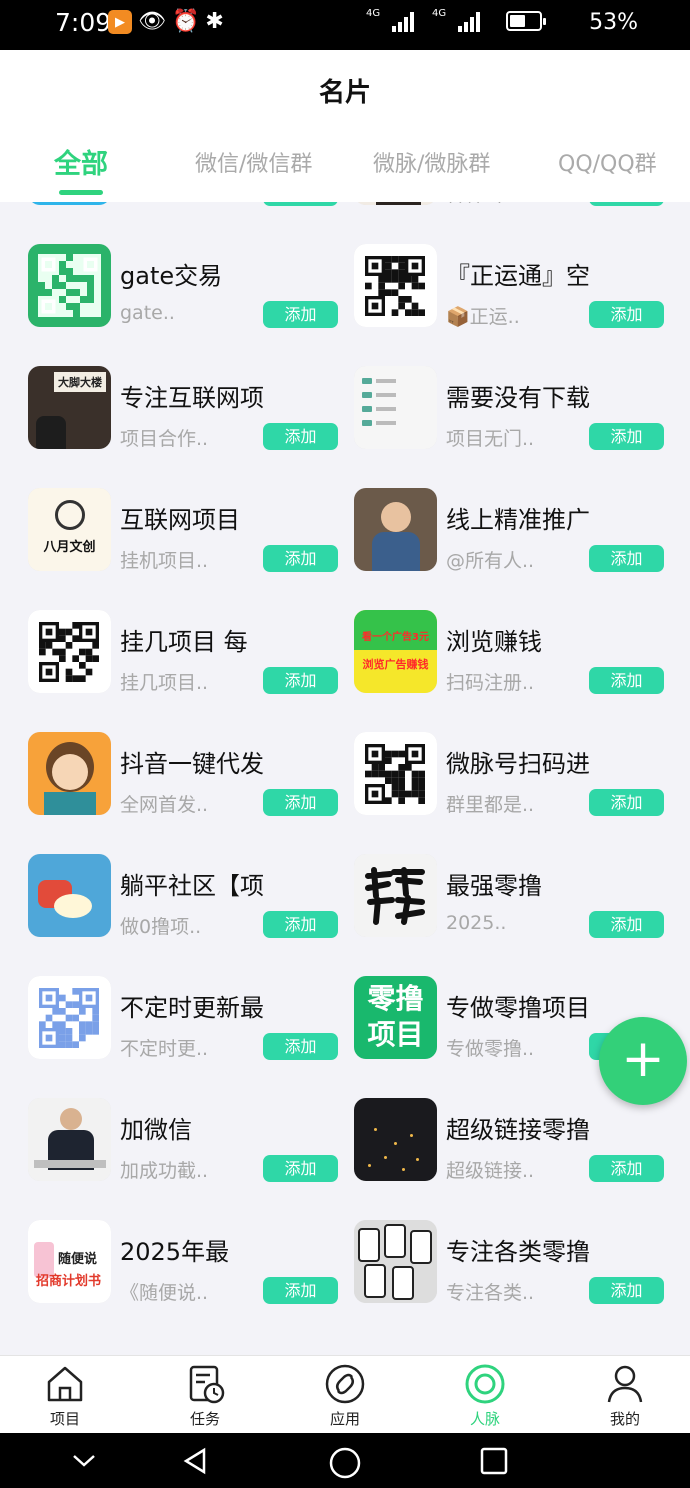 This screenshot has height=1488, width=690. What do you see at coordinates (69, 407) in the screenshot?
I see `card-thumbnail: 大脚大楼` at bounding box center [69, 407].